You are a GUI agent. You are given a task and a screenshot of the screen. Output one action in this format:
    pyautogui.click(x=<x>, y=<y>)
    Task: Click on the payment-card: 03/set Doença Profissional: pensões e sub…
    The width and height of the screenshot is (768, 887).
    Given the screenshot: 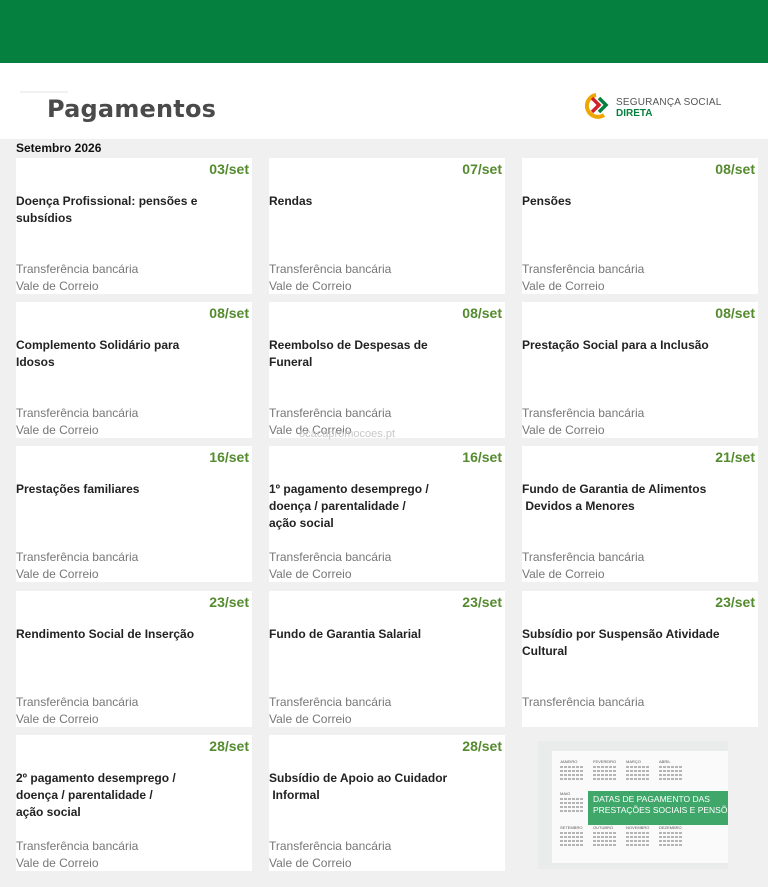 What is the action you would take?
    pyautogui.click(x=134, y=226)
    